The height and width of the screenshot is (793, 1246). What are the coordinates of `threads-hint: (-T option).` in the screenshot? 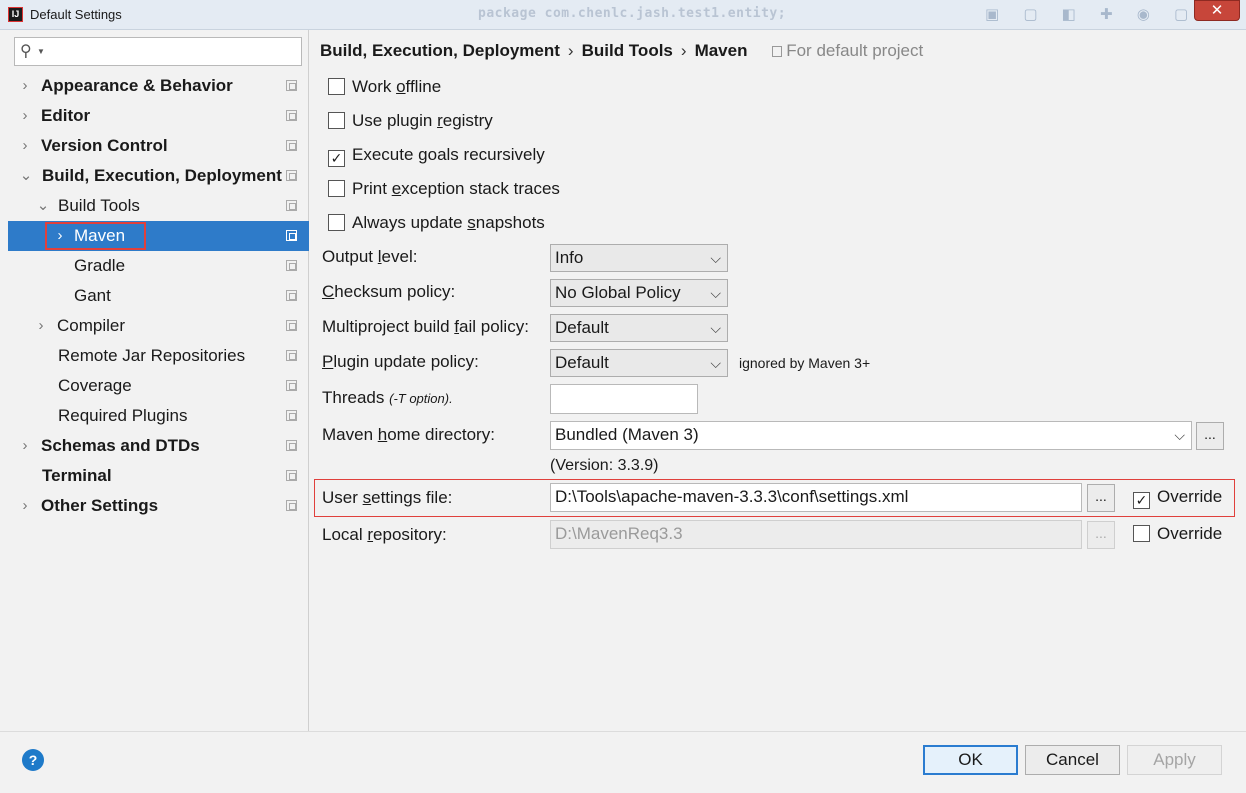 It's located at (421, 398).